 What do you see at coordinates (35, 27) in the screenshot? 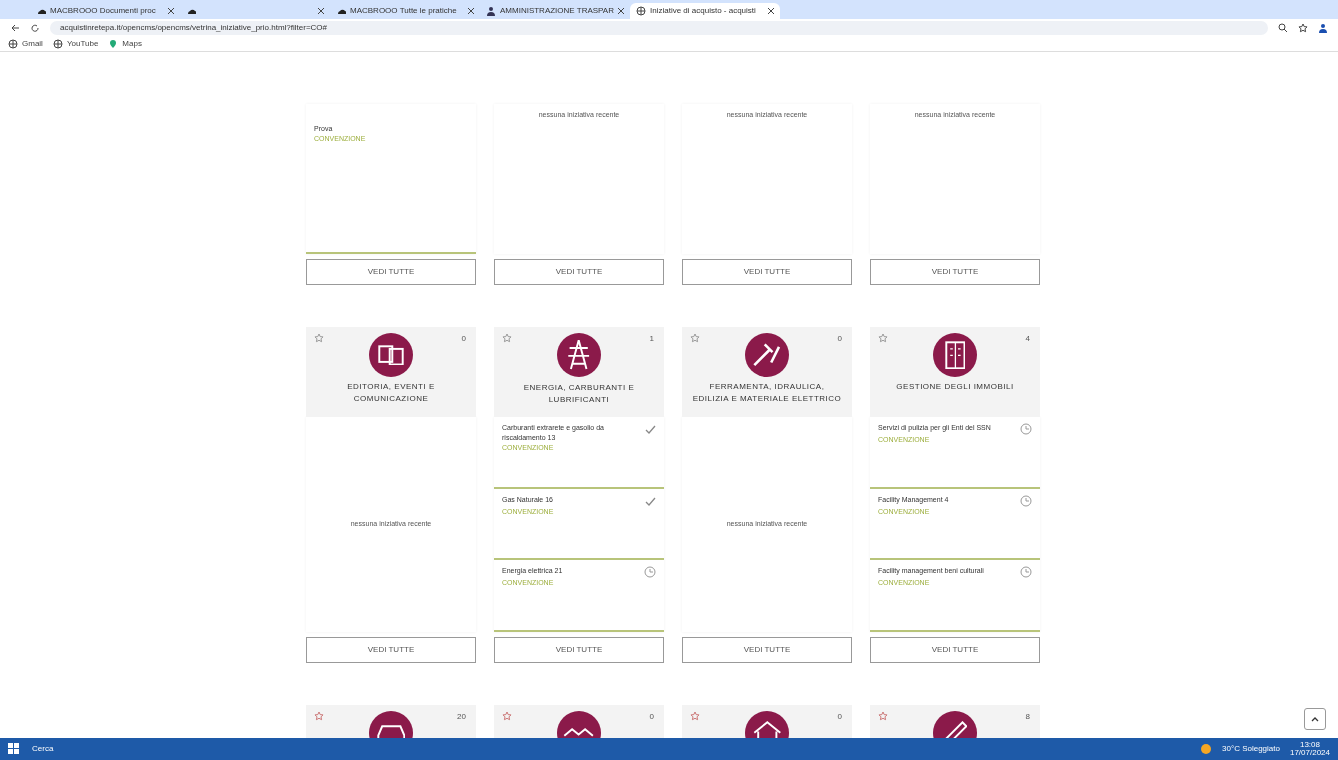
I see `reload-icon` at bounding box center [35, 27].